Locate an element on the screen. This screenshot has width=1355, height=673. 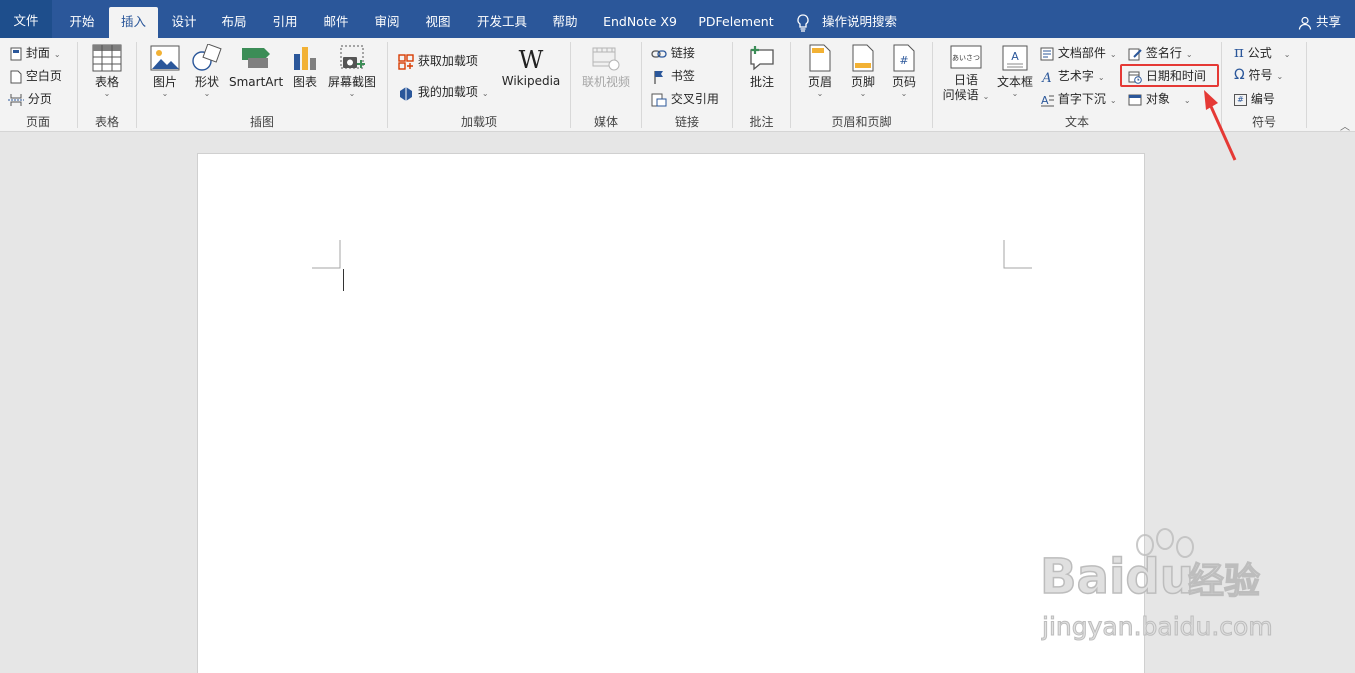
drop-cap-button: A 首字下沉 ⌄ is located at coordinates (1078, 98).